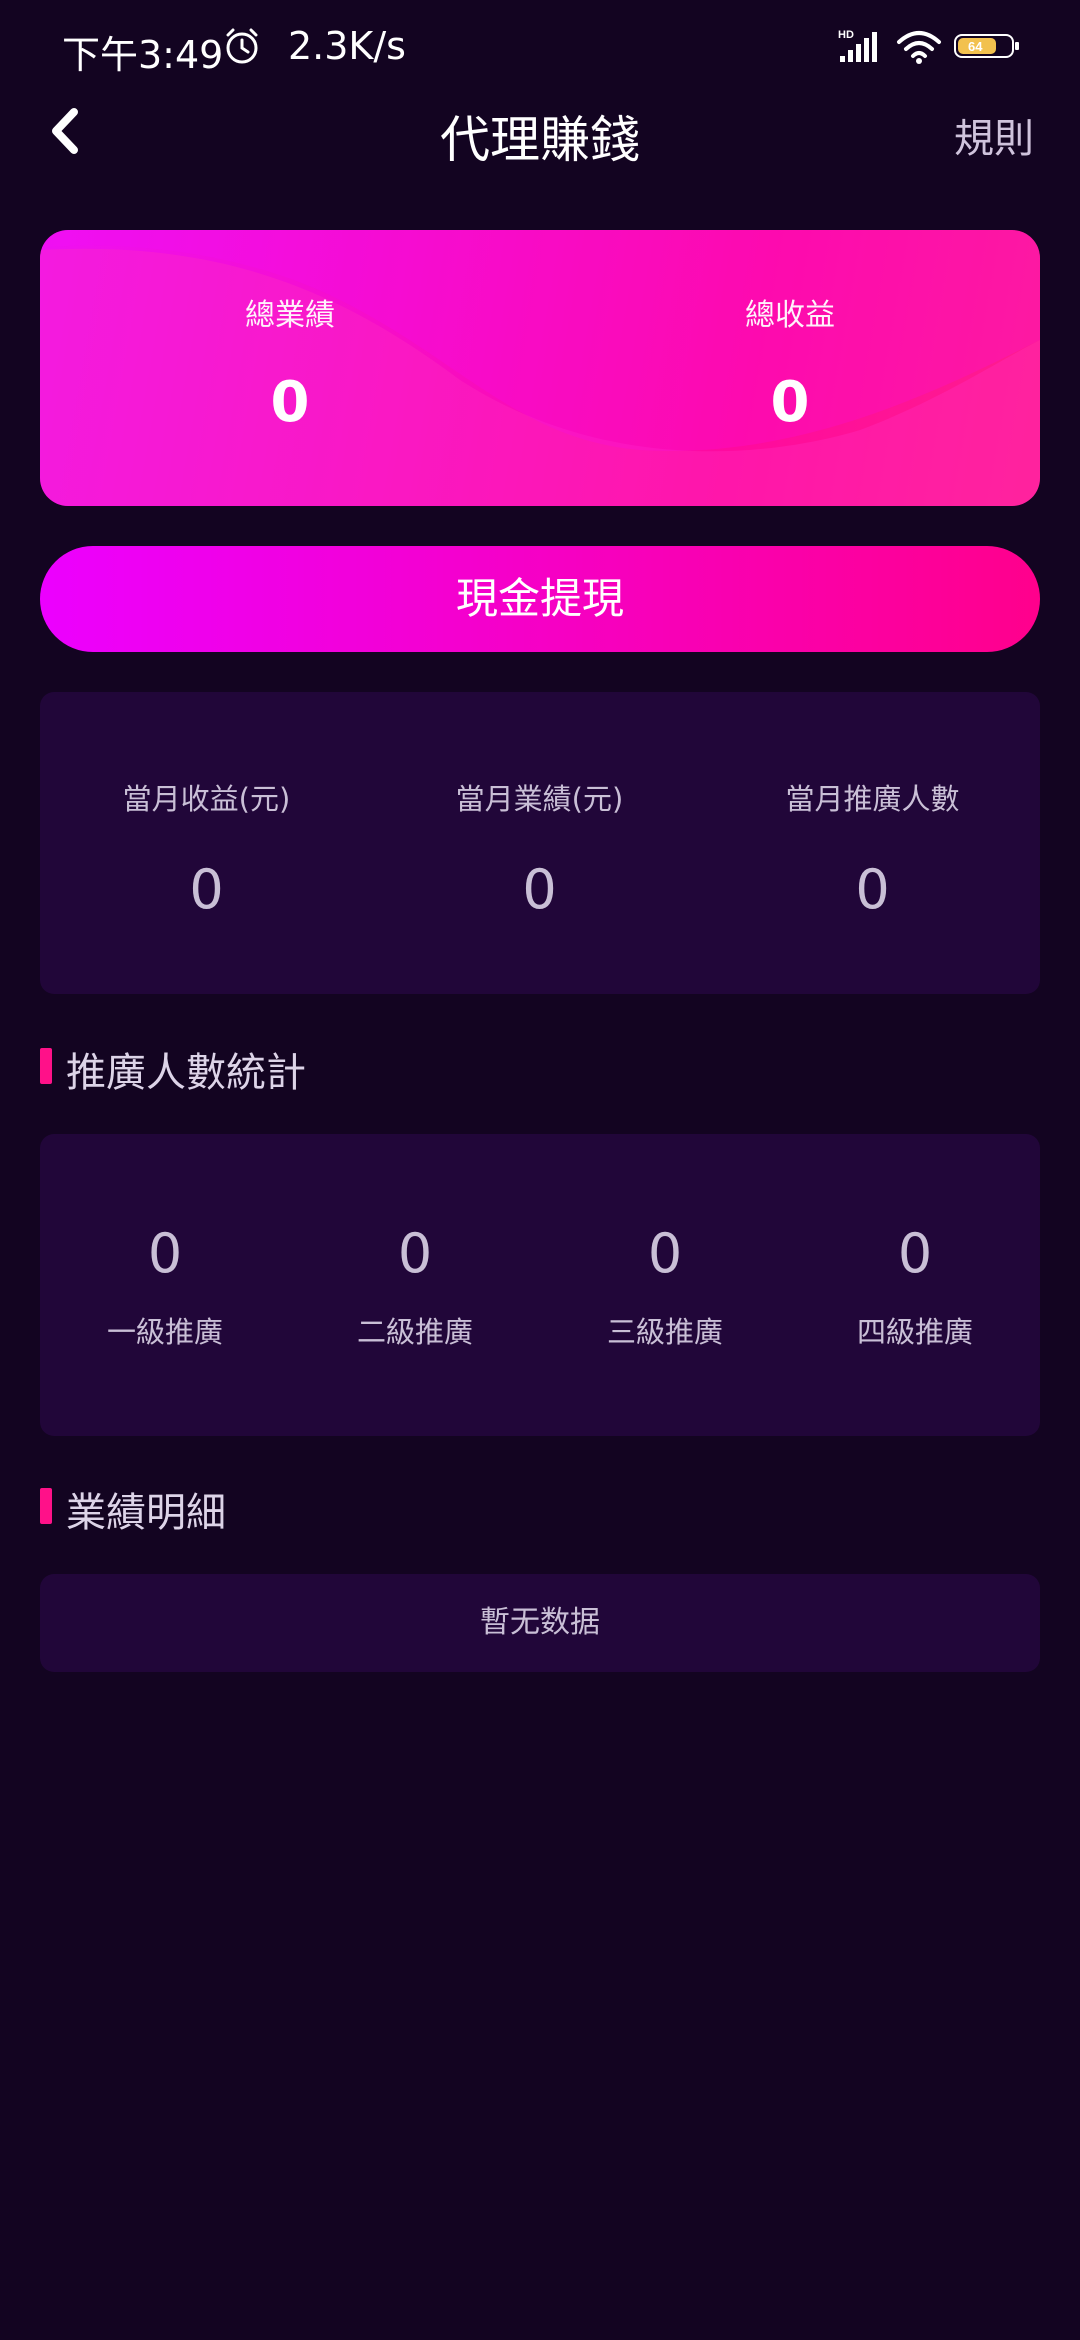 The width and height of the screenshot is (1080, 2340). Describe the element at coordinates (539, 848) in the screenshot. I see `monthly-performance: 當月業績(元) 0` at that location.